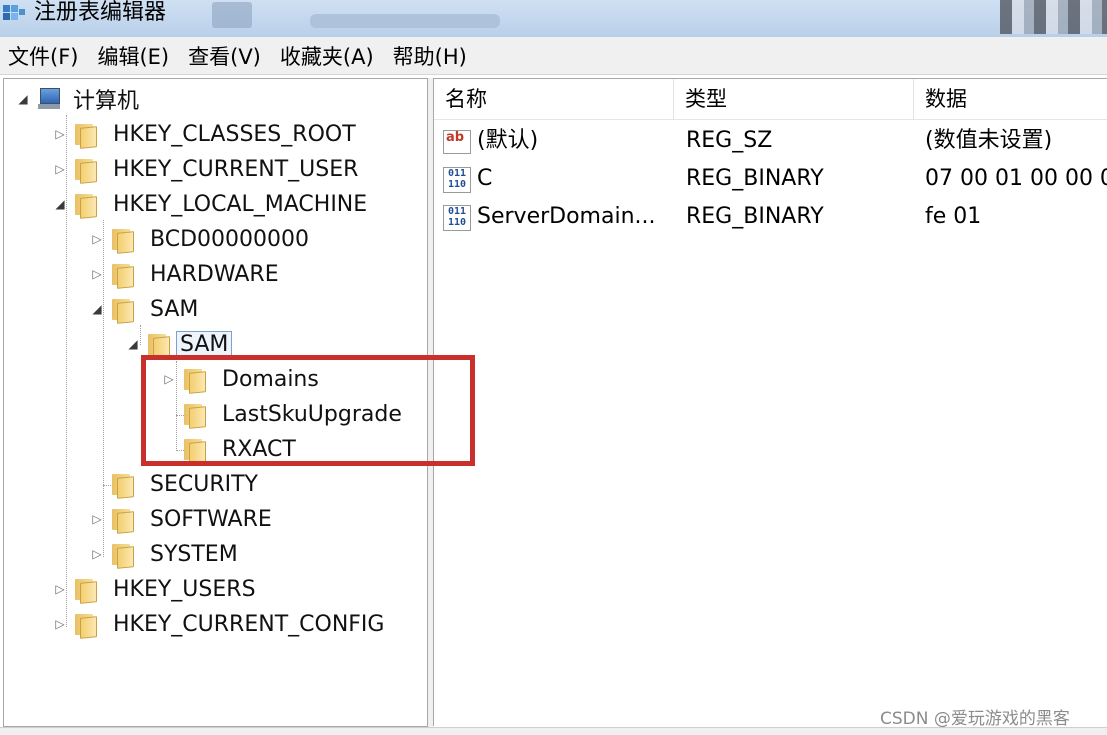  I want to click on value-row: ab (默认) REG_SZ (数值未设置), so click(770, 141).